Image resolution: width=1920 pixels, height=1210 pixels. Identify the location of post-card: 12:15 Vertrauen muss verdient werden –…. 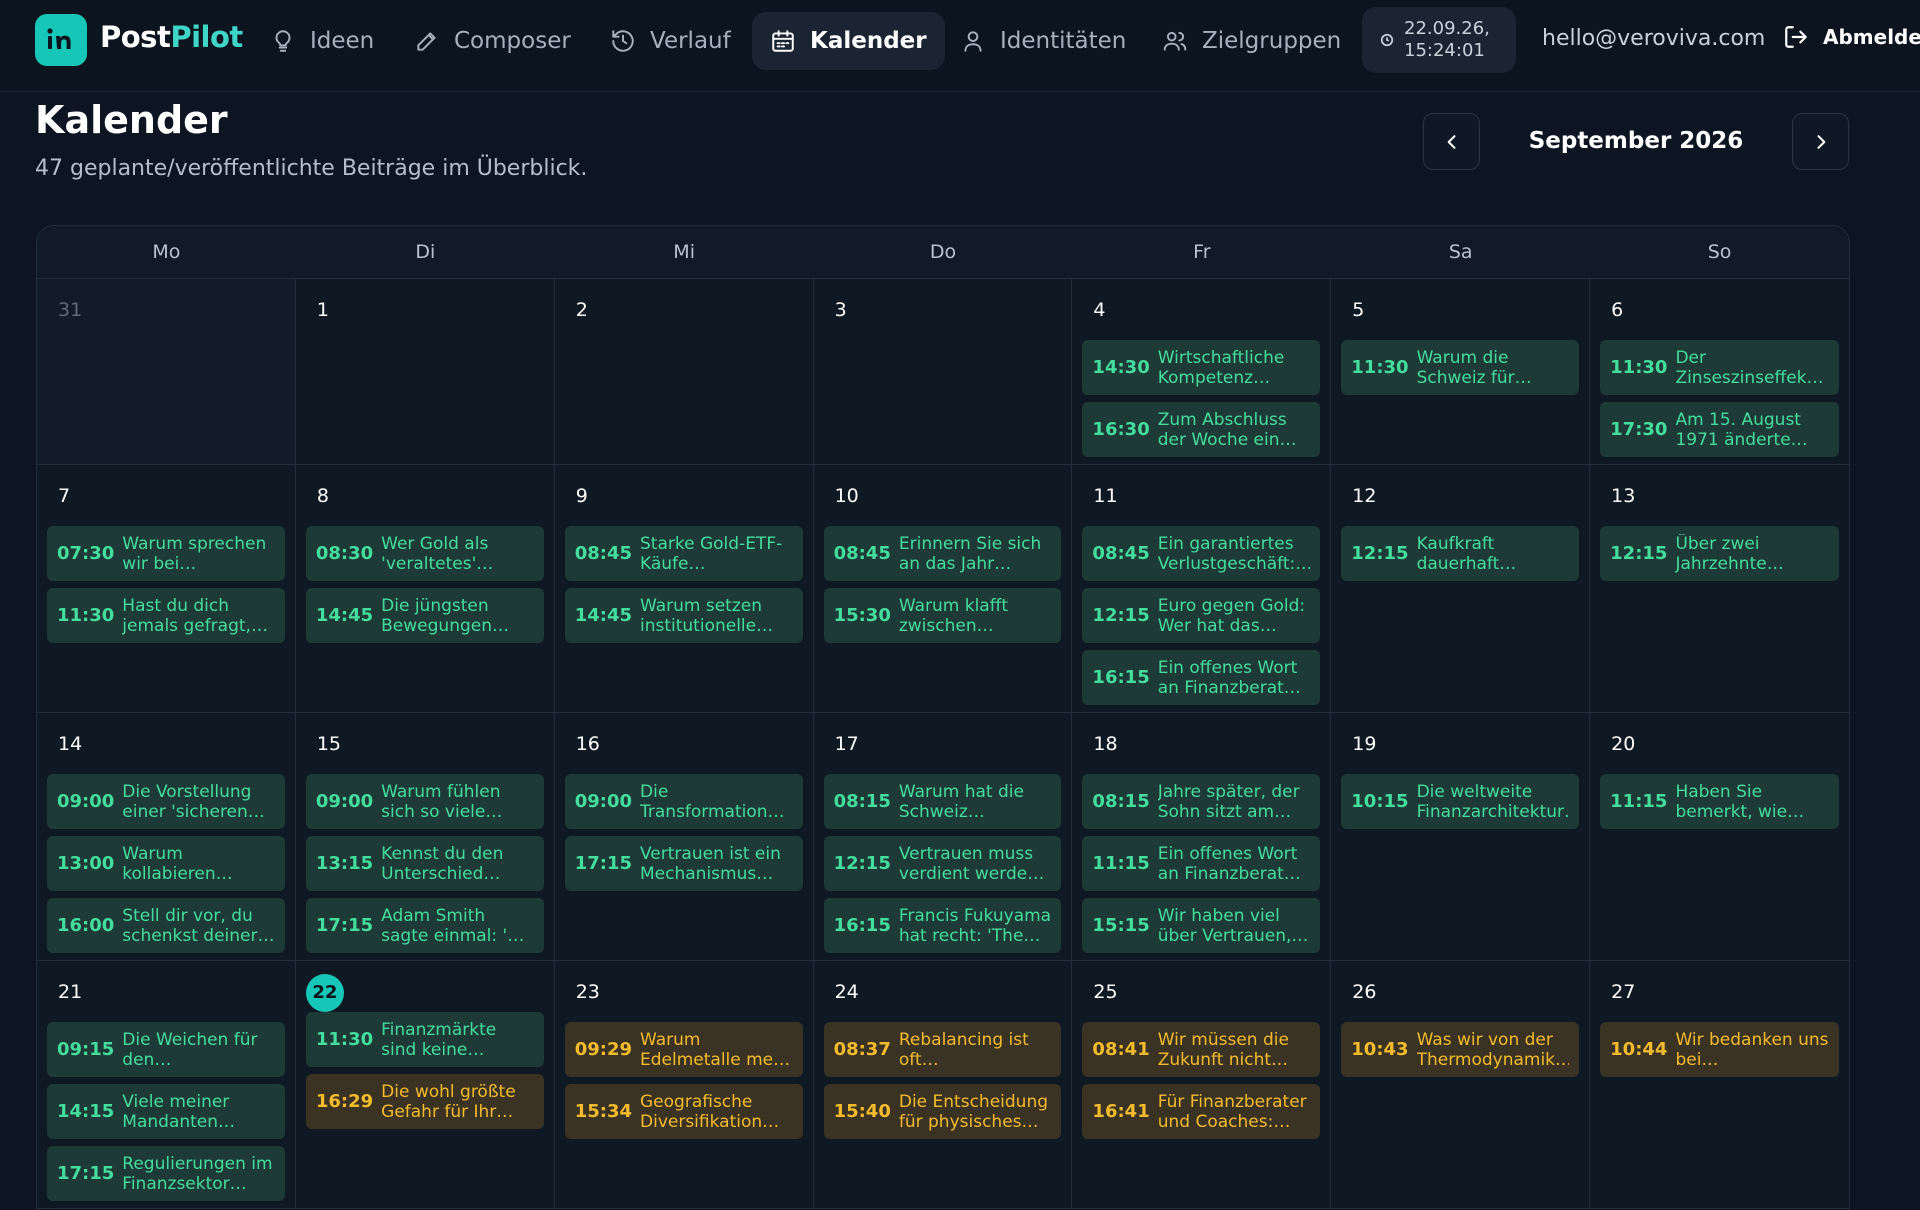
(942, 863).